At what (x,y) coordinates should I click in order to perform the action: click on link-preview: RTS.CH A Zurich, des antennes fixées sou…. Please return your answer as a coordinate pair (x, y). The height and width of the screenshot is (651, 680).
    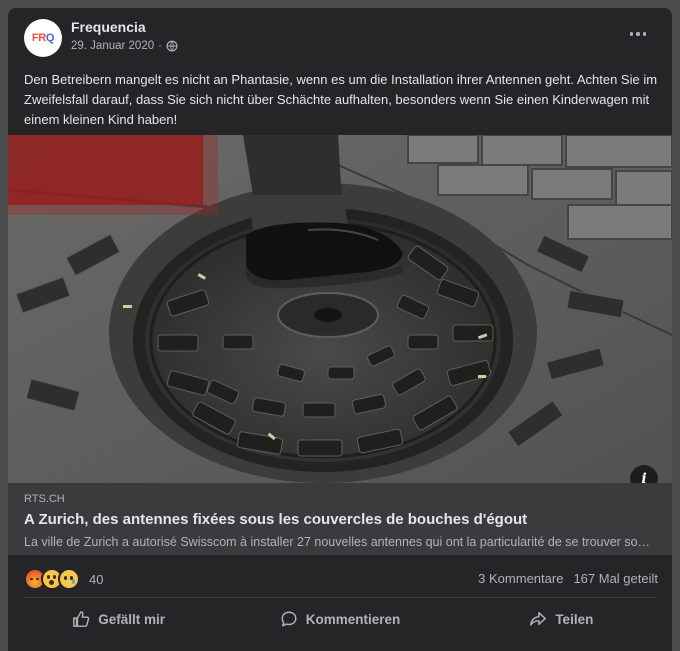
    Looking at the image, I should click on (340, 519).